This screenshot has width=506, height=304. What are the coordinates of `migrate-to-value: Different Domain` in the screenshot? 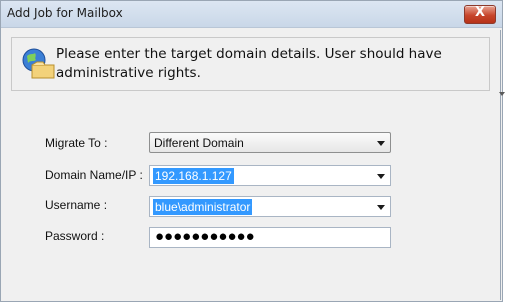 It's located at (199, 143).